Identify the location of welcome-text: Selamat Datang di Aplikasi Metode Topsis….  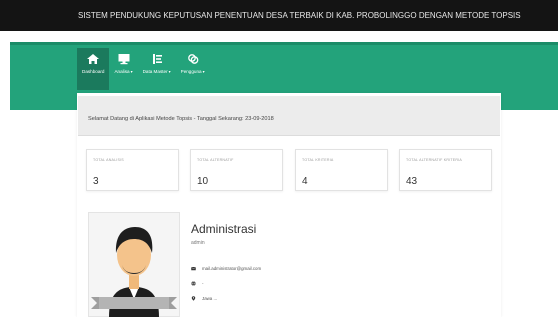
(181, 119).